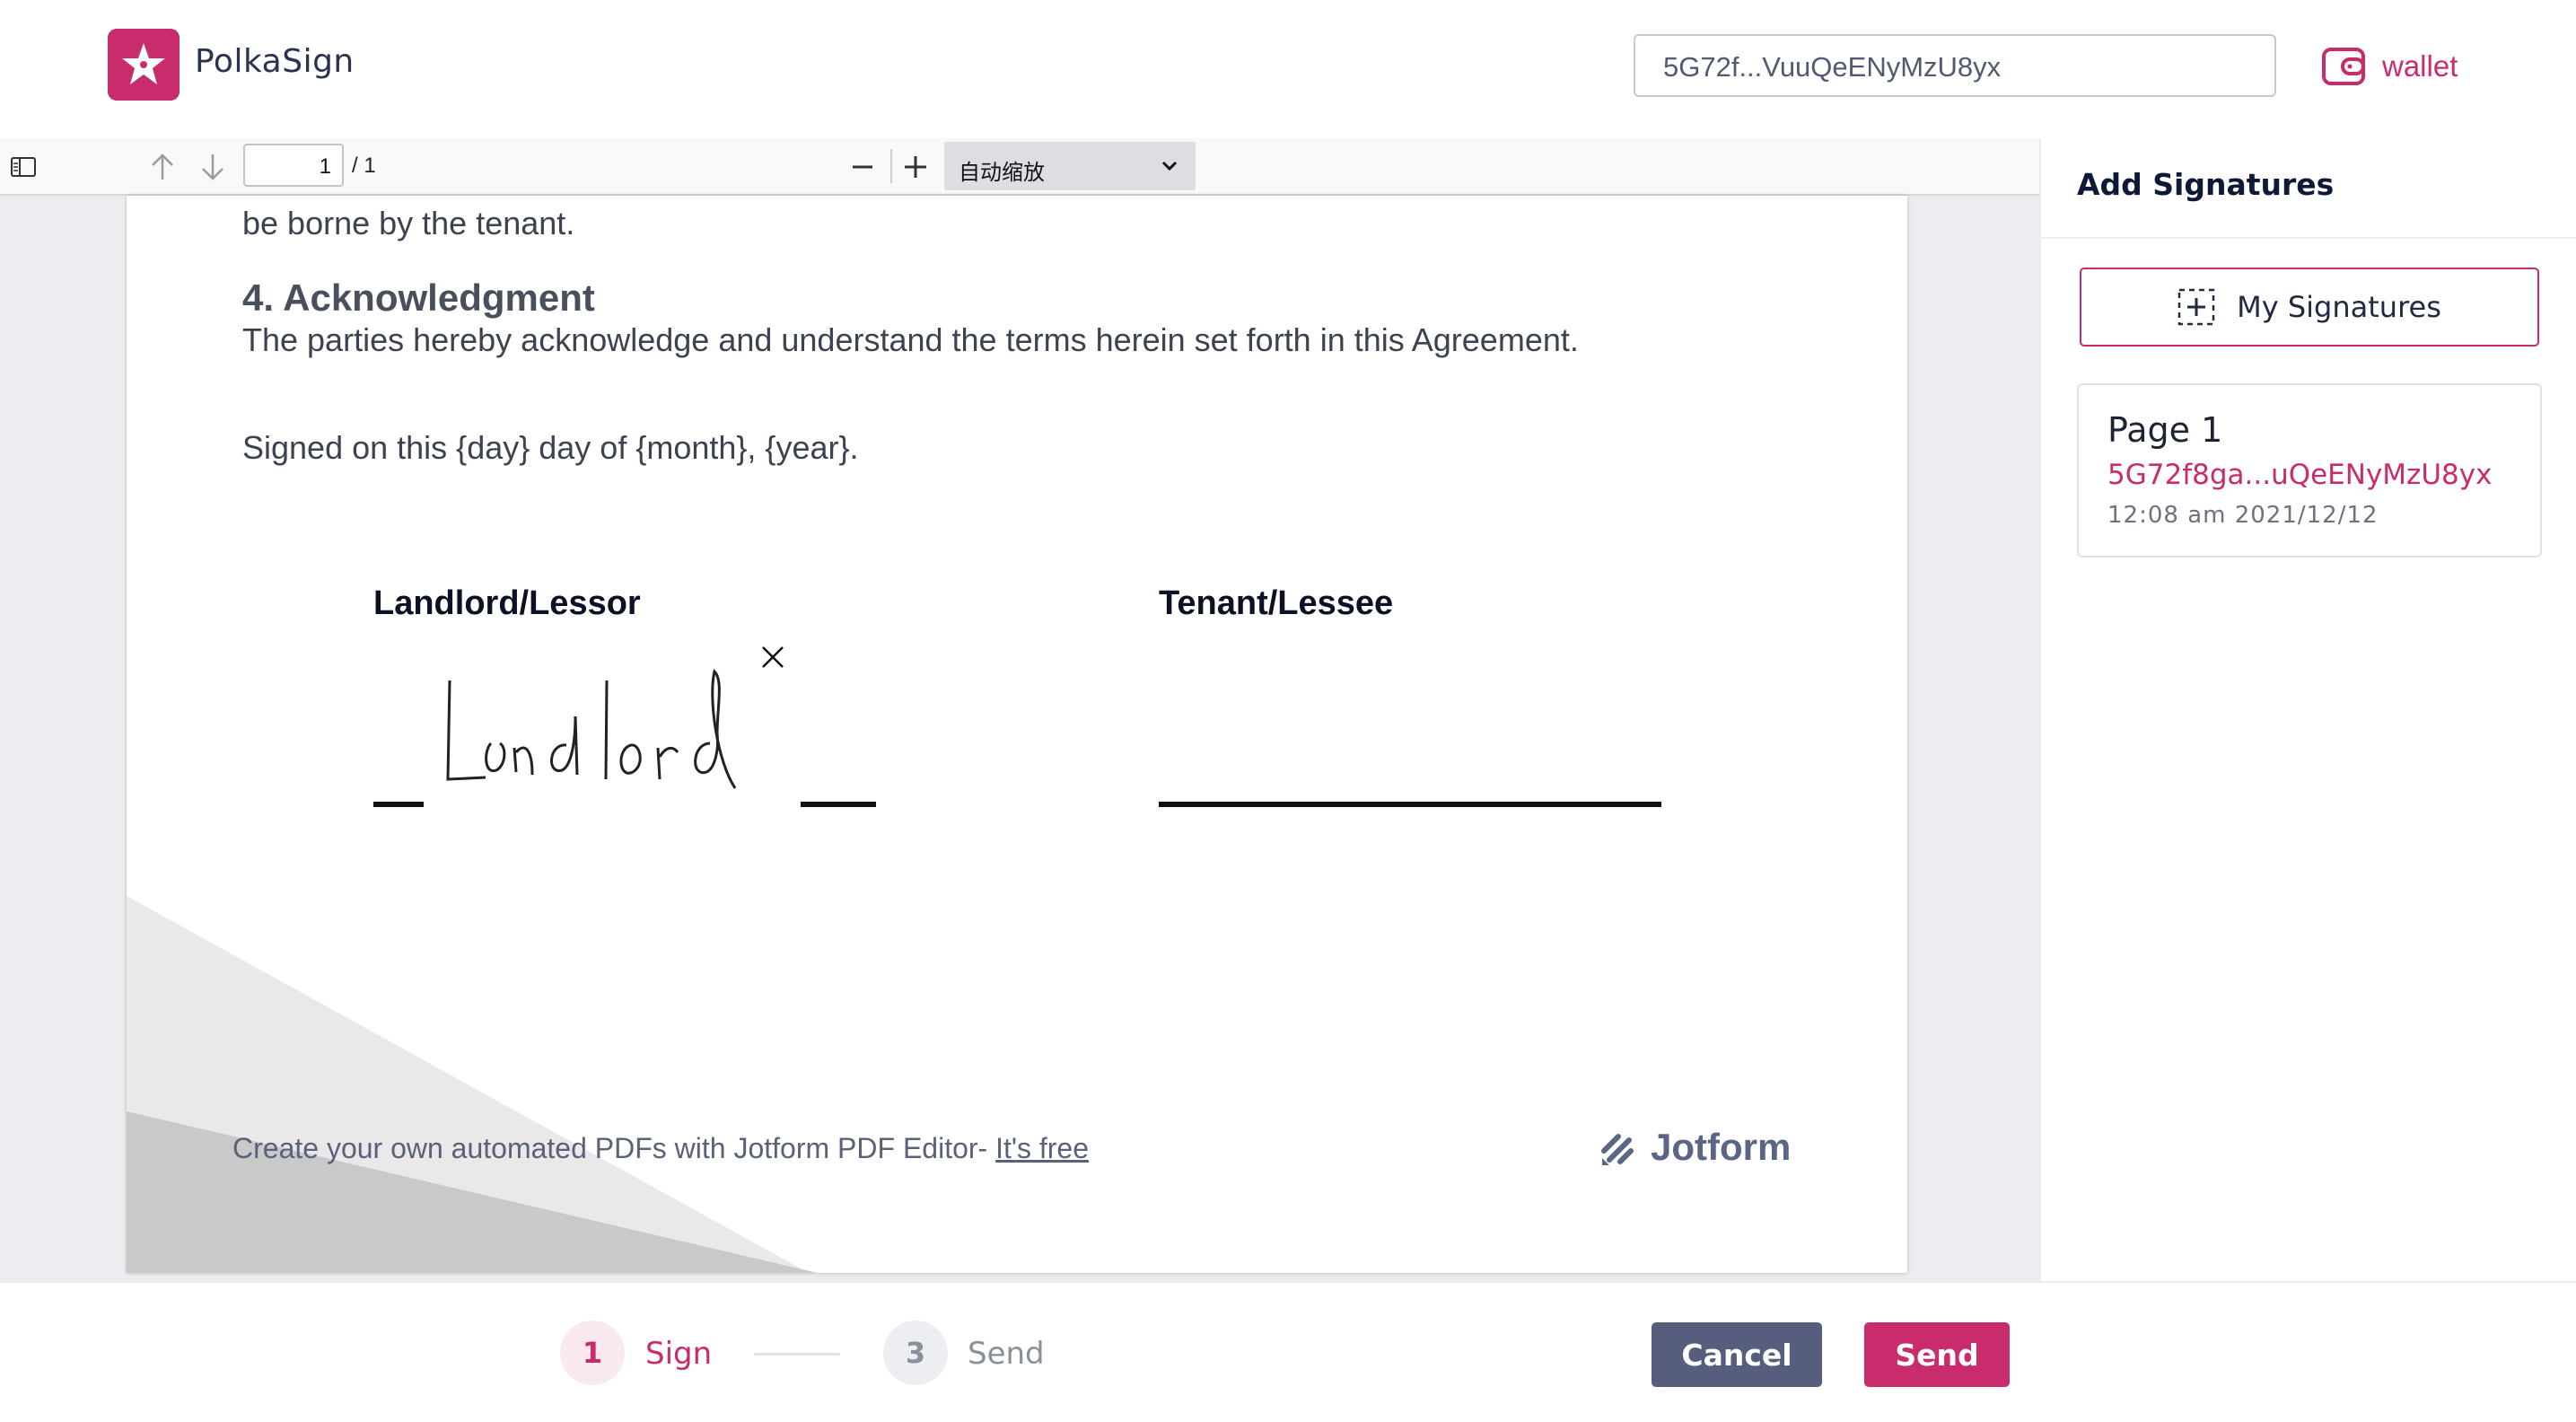 This screenshot has width=2576, height=1422. I want to click on account-address-field: 5G72f...VuuQeENyMzU8yx, so click(1955, 65).